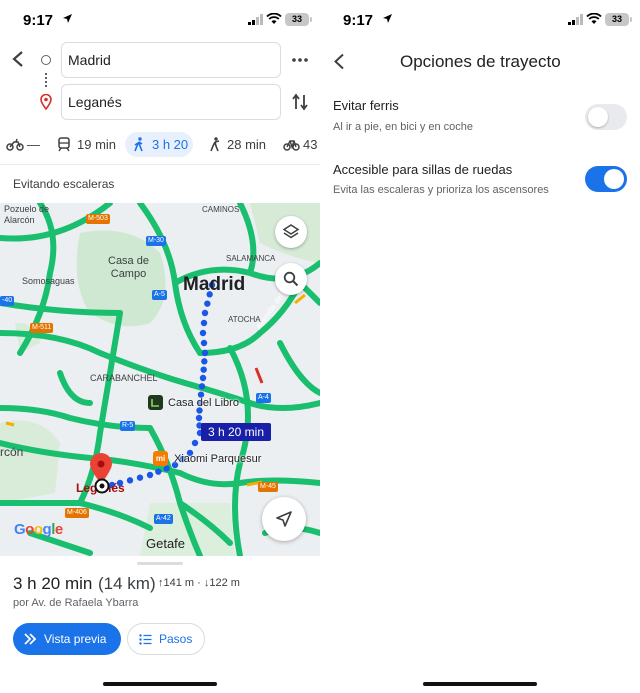 This screenshot has height=693, width=640. What do you see at coordinates (215, 144) in the screenshot?
I see `ride-hailing-icon` at bounding box center [215, 144].